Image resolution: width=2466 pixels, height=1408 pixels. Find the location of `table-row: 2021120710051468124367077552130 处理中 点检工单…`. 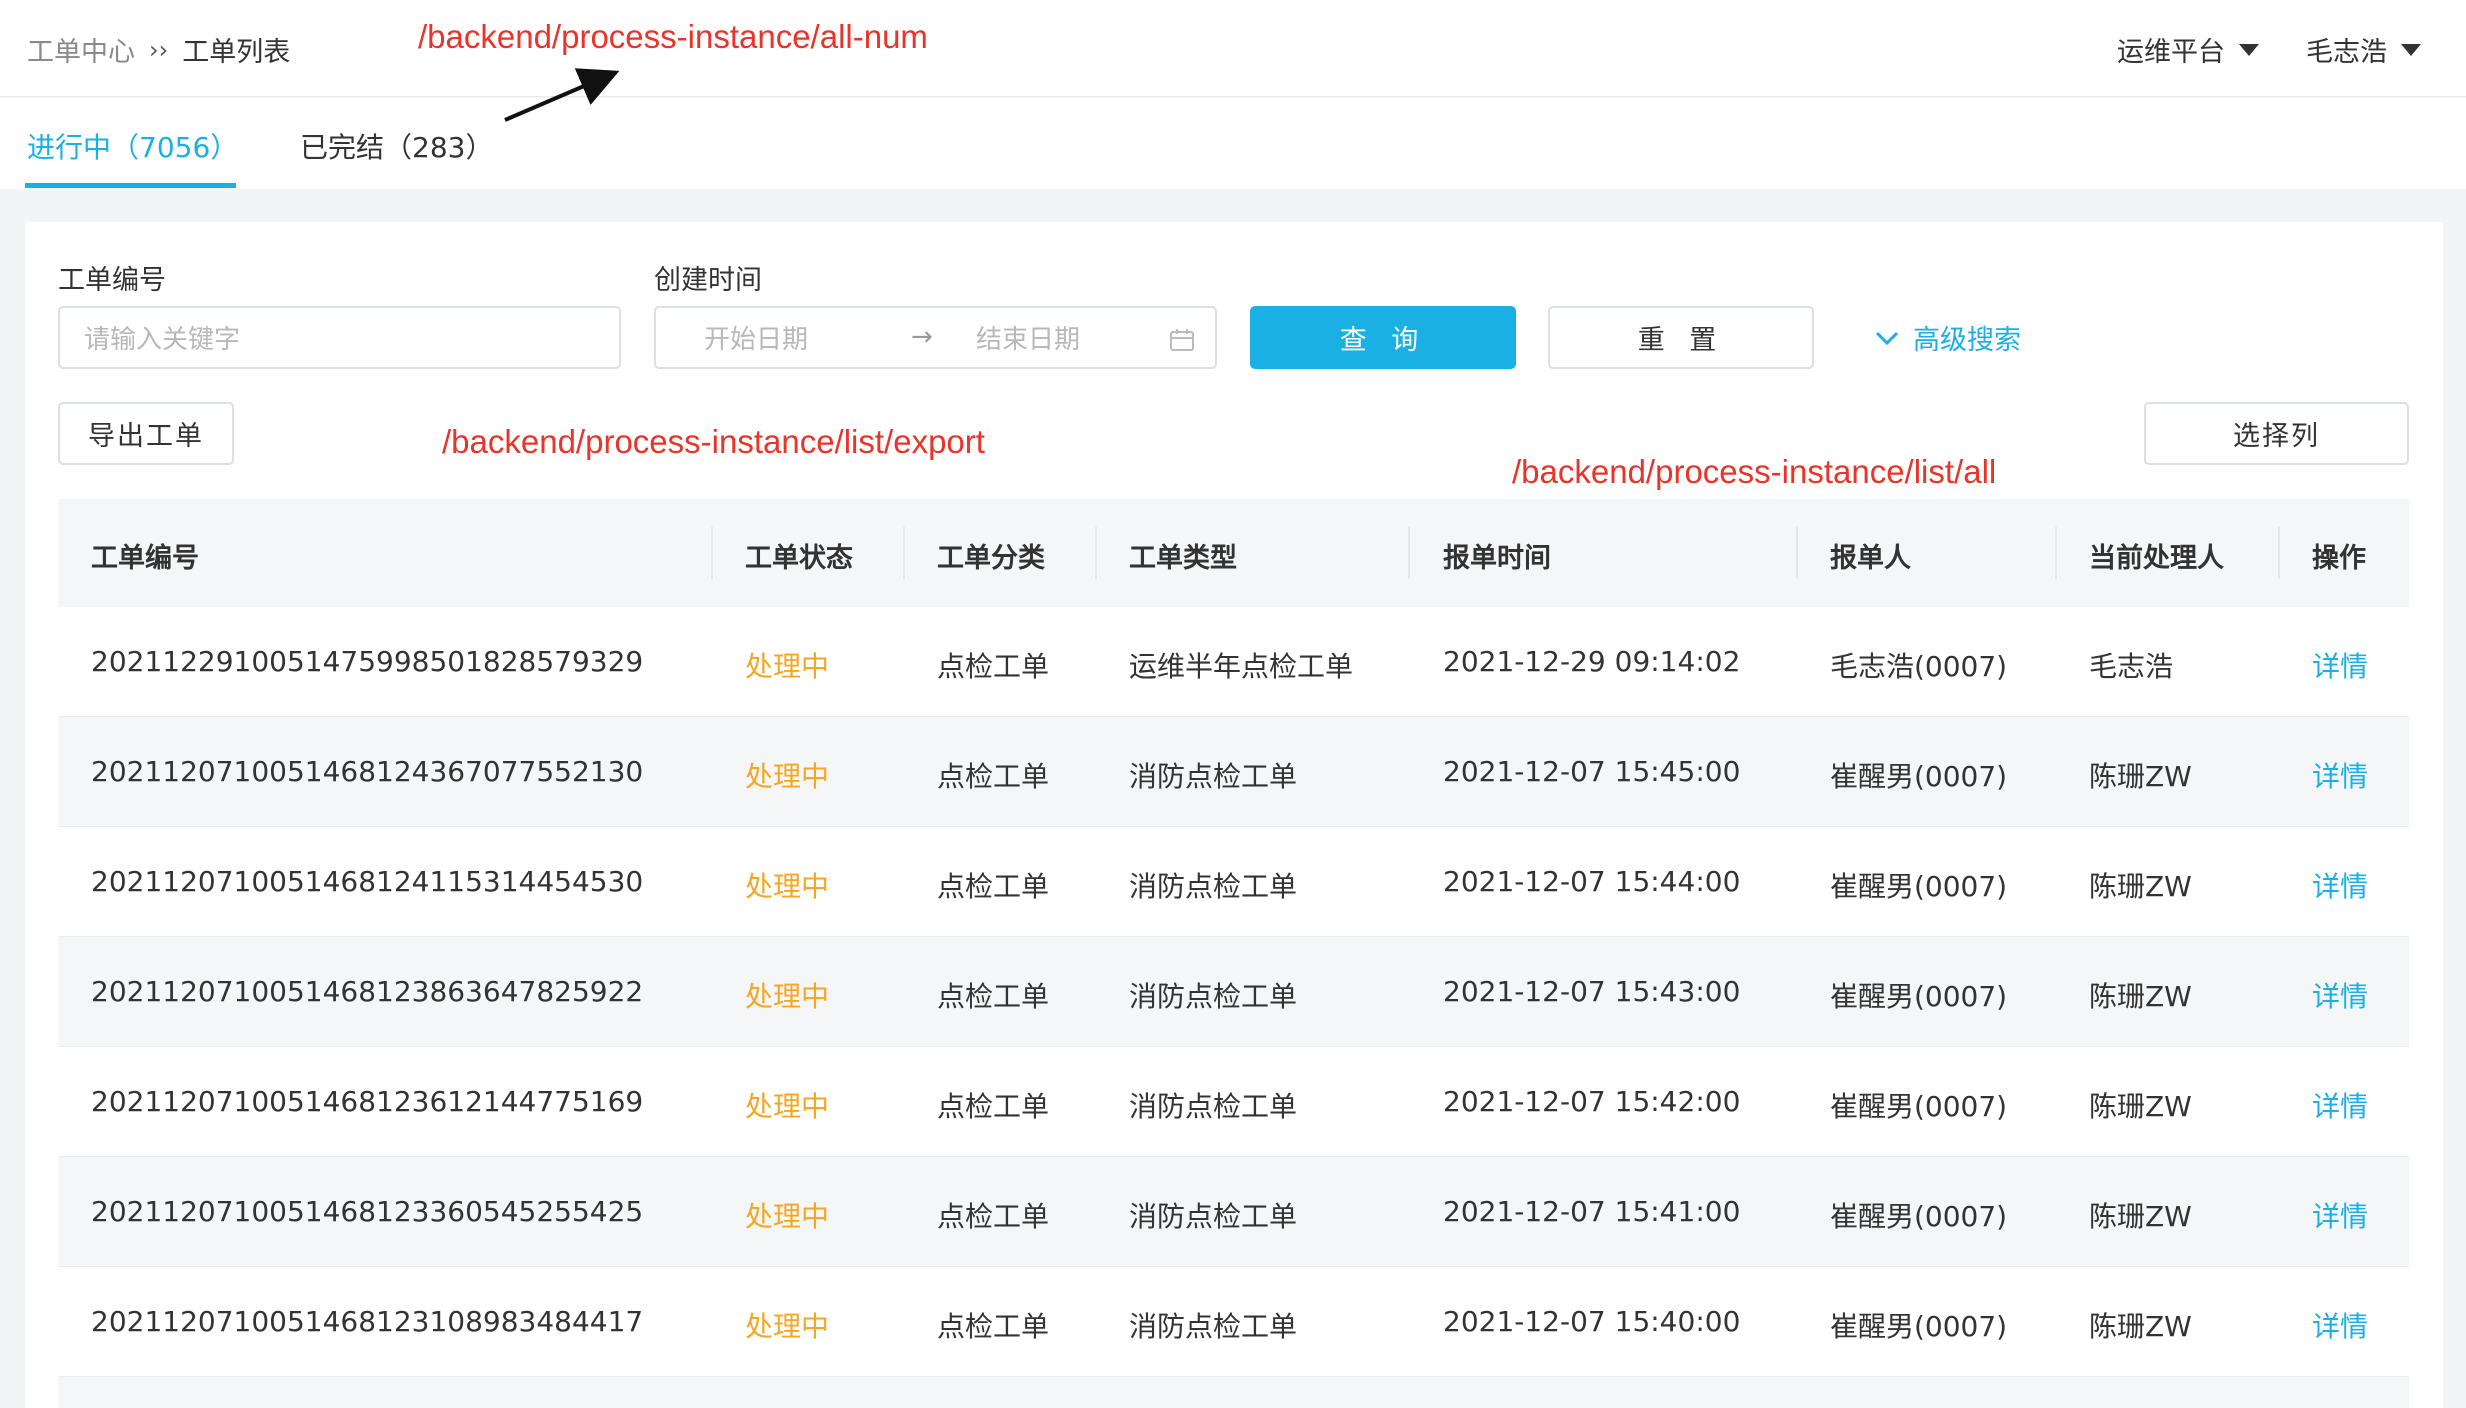

table-row: 2021120710051468124367077552130 处理中 点检工单… is located at coordinates (1233, 772).